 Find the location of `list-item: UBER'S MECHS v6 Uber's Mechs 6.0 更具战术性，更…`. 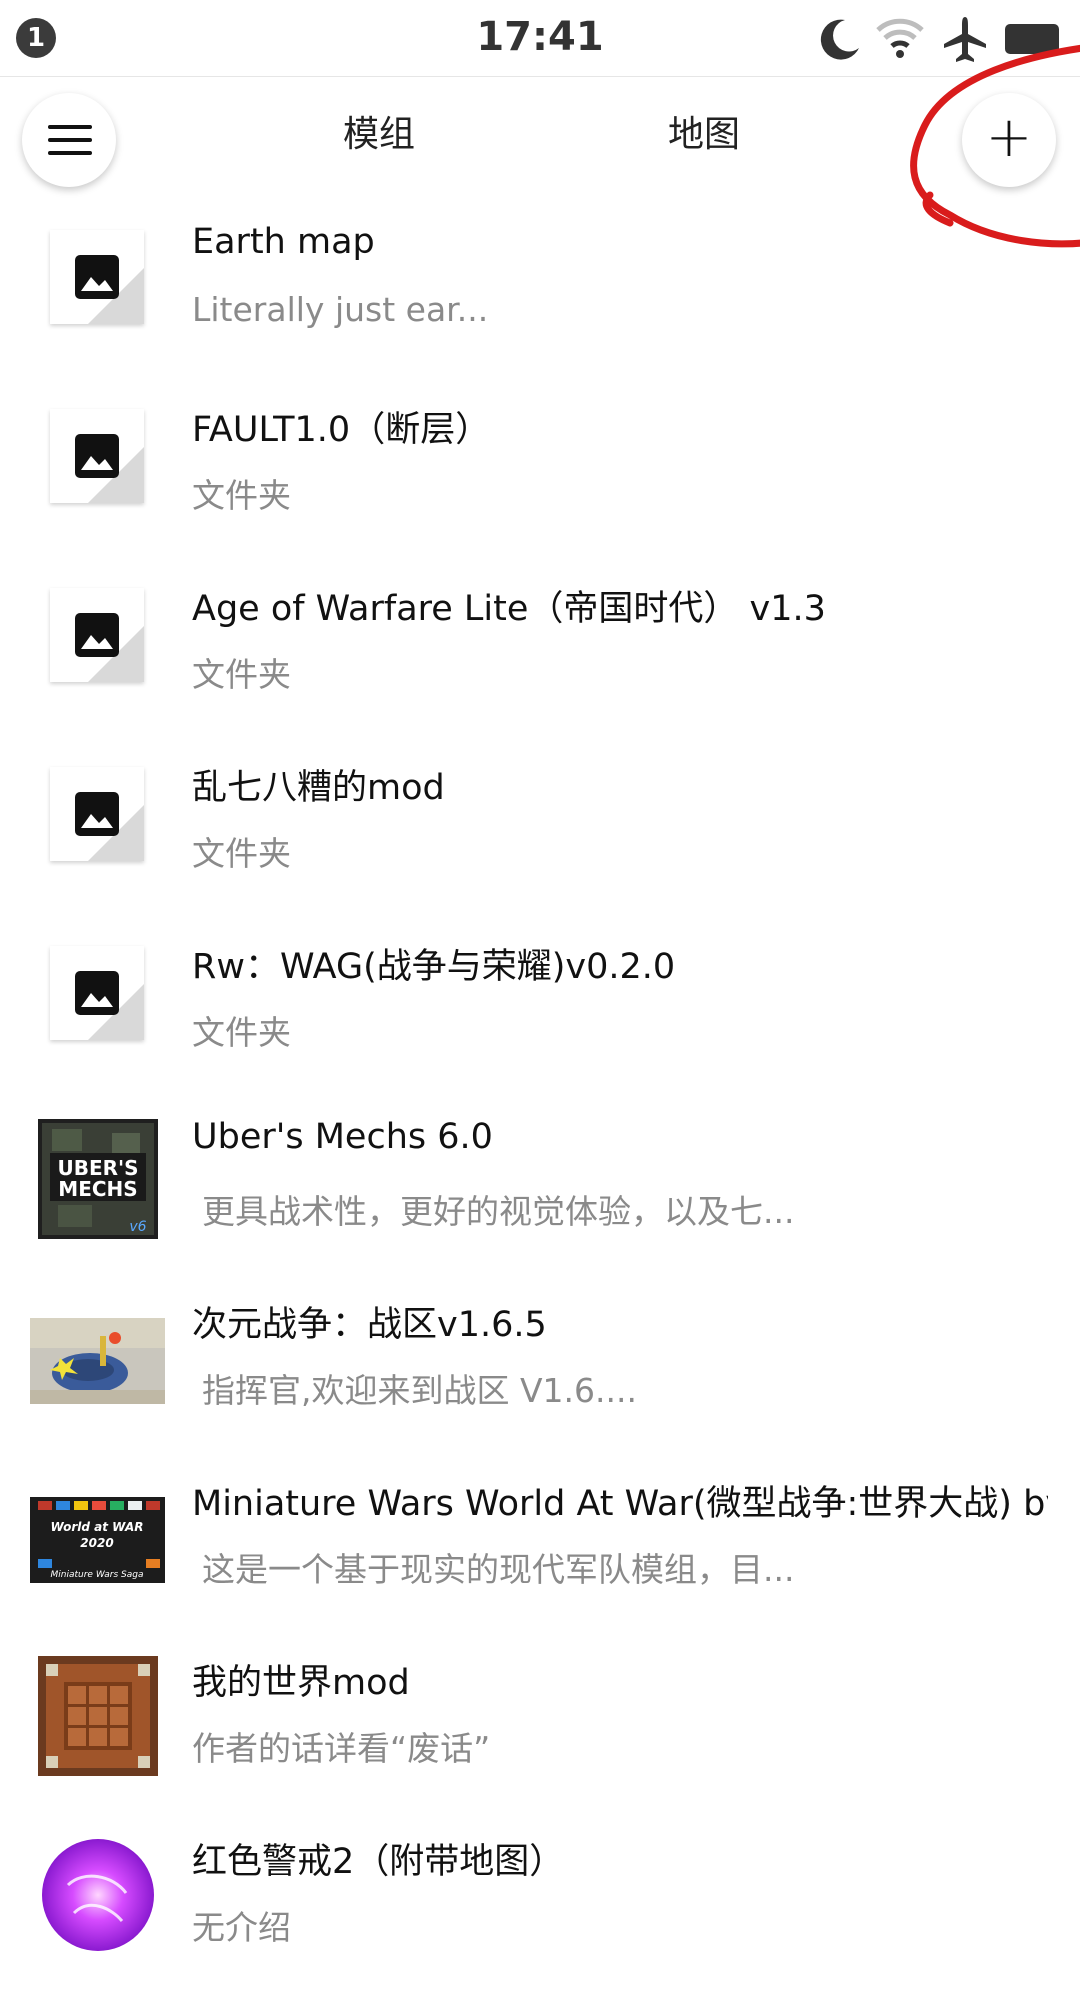

list-item: UBER'S MECHS v6 Uber's Mechs 6.0 更具战术性，更… is located at coordinates (540, 1184).